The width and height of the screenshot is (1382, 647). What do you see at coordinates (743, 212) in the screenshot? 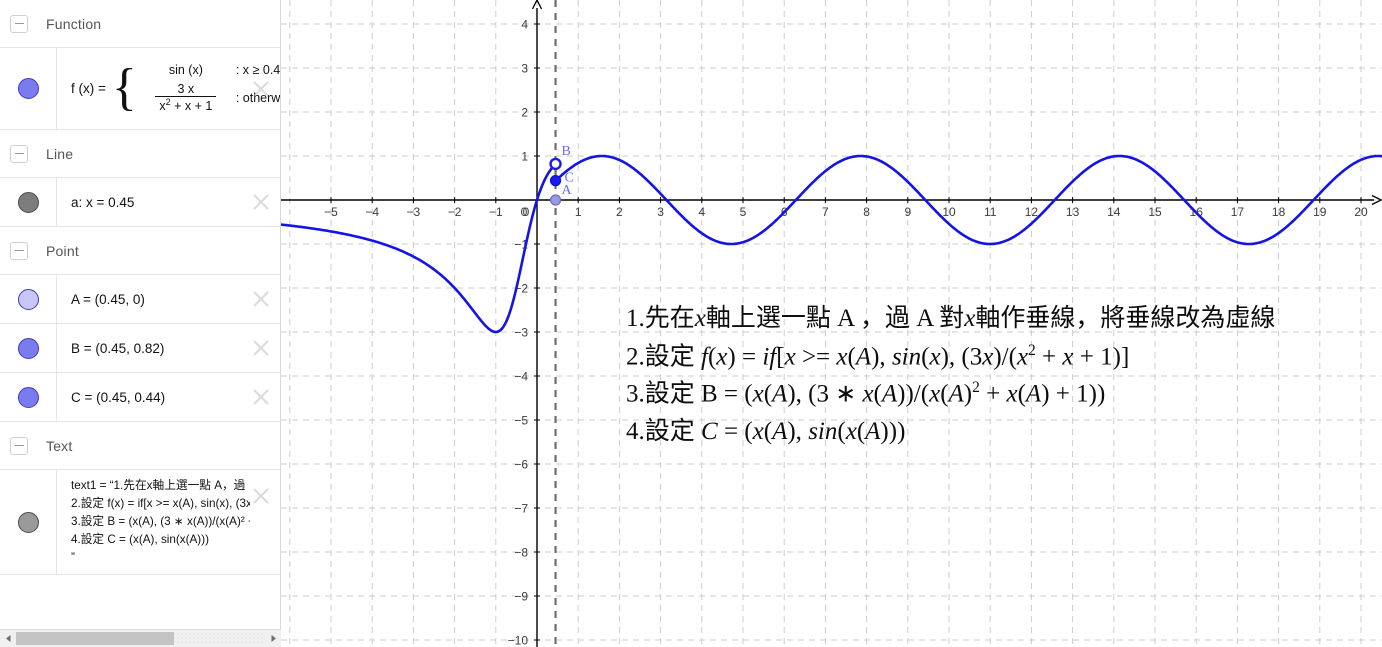
I see `x-tick-label: 5` at bounding box center [743, 212].